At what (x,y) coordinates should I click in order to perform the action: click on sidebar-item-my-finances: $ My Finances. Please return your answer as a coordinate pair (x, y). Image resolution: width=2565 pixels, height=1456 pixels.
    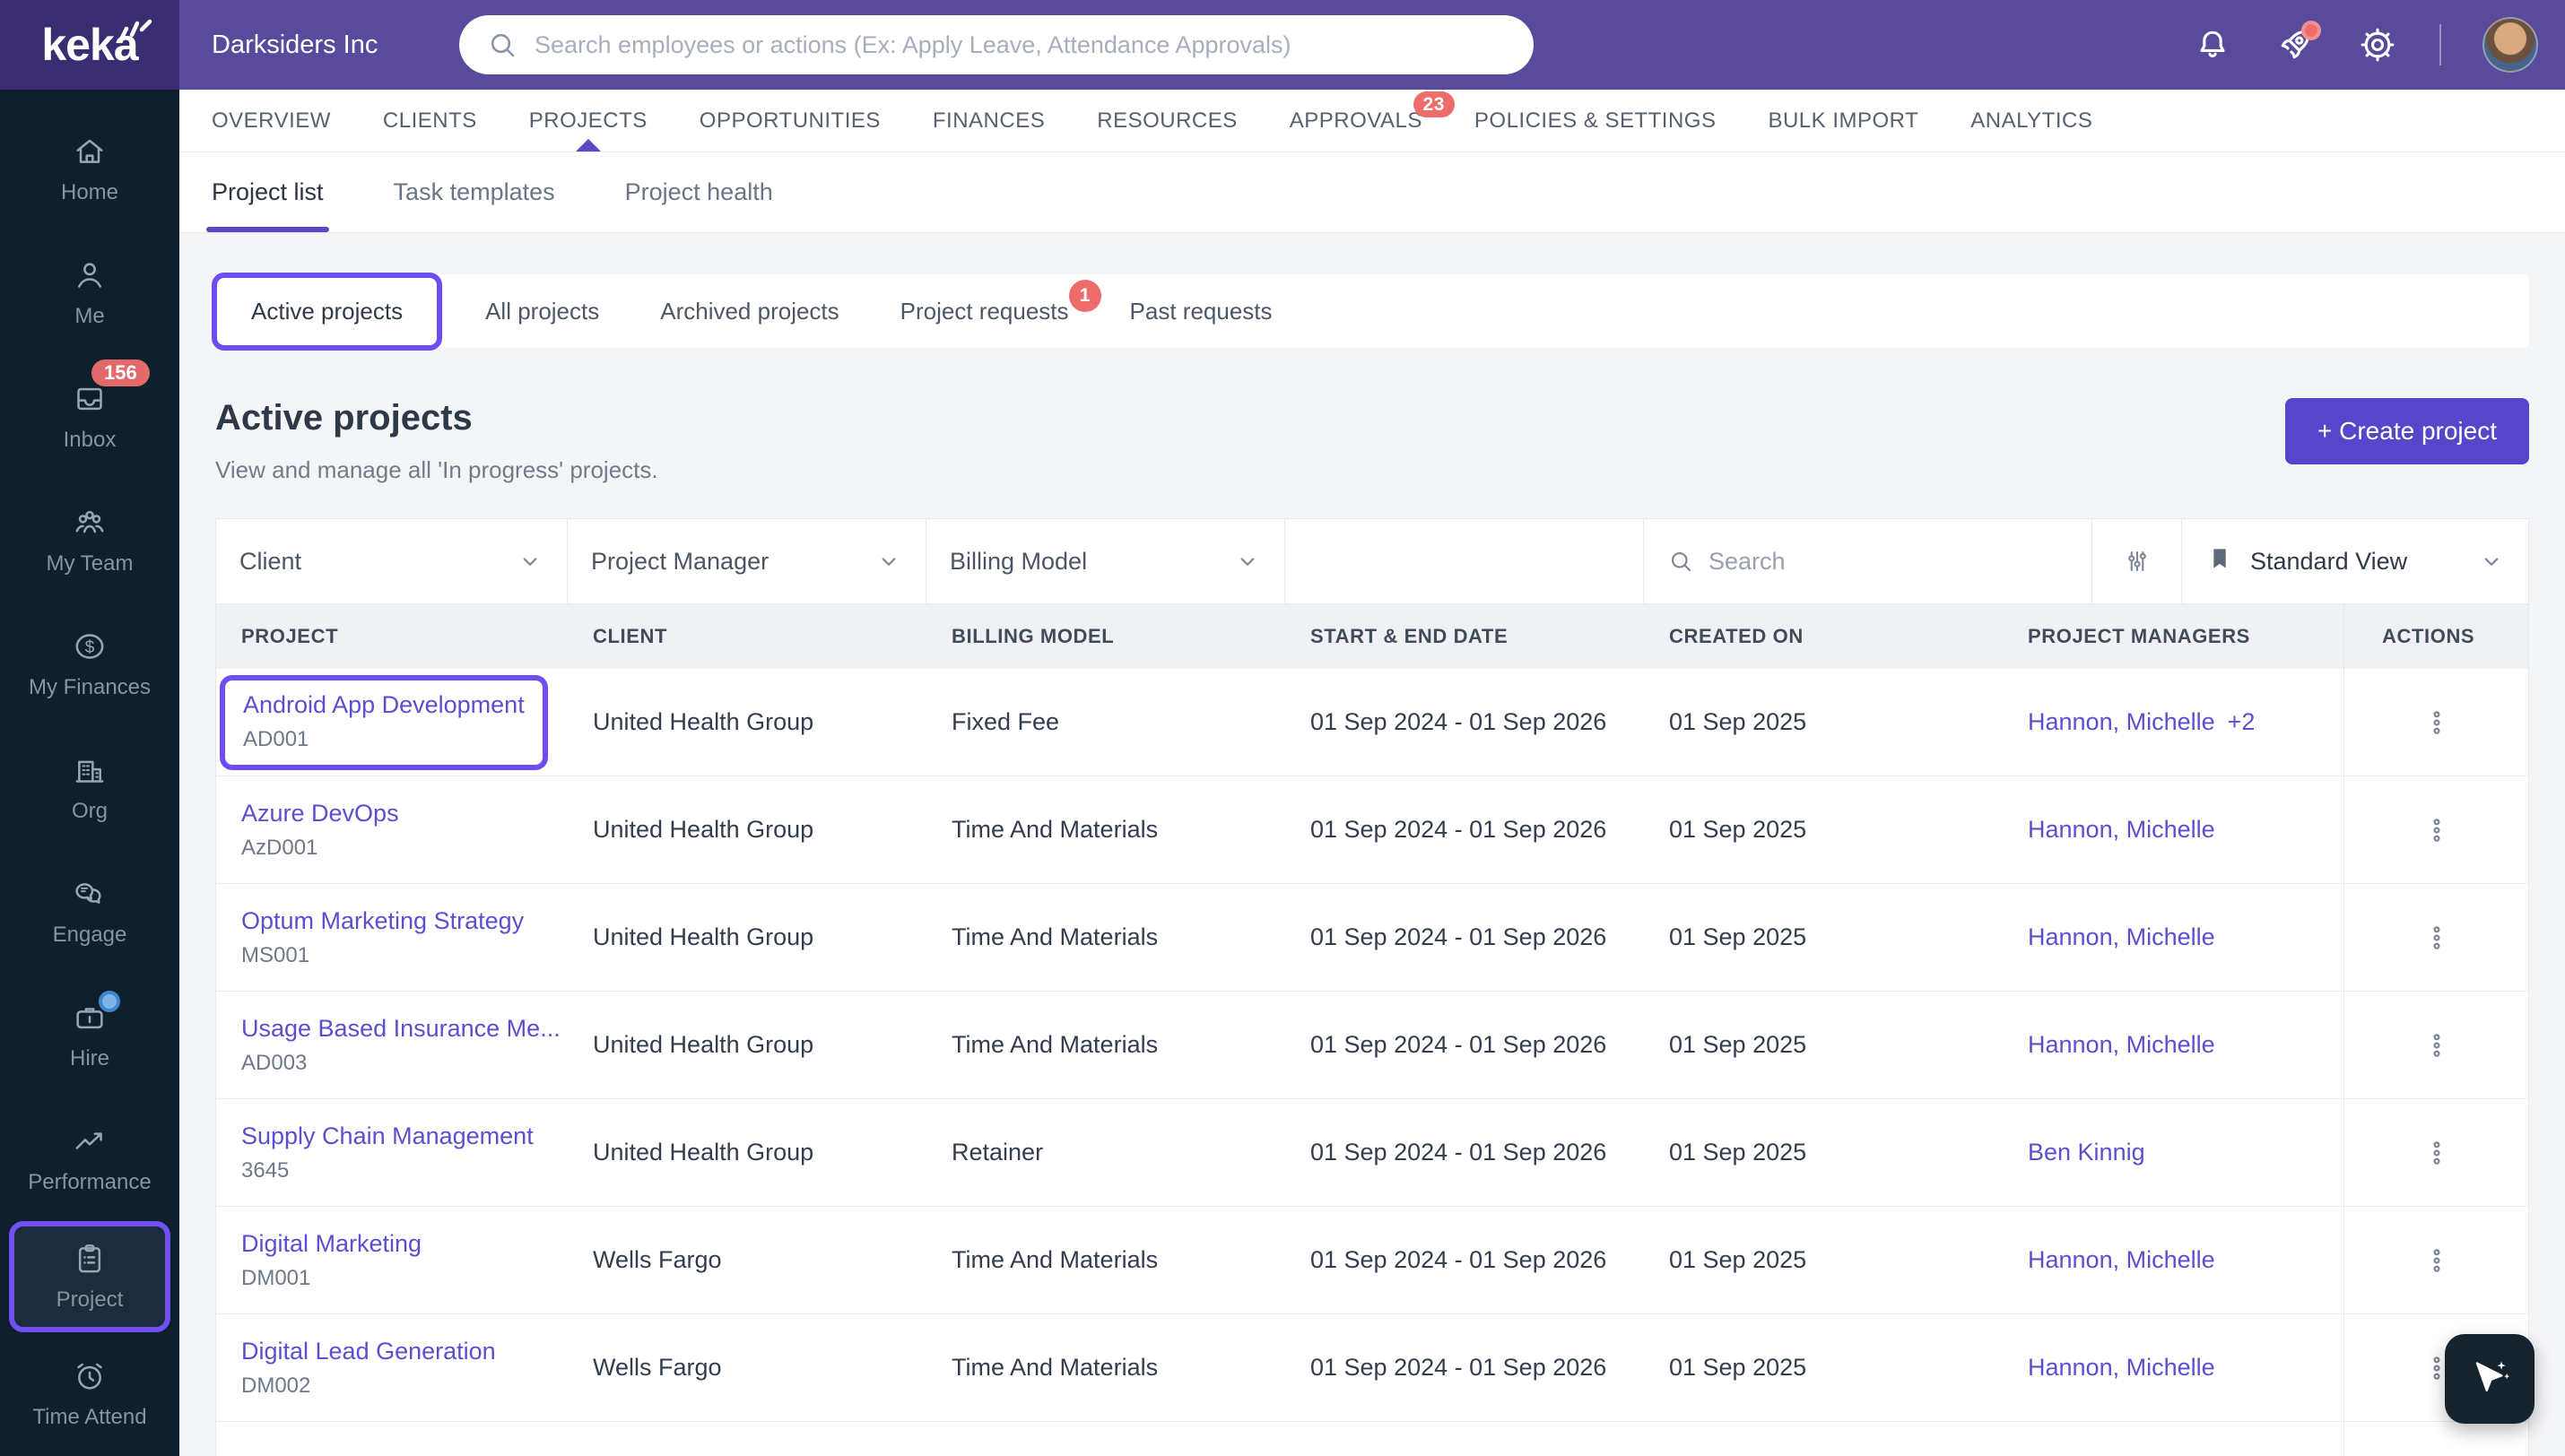
    Looking at the image, I should click on (89, 664).